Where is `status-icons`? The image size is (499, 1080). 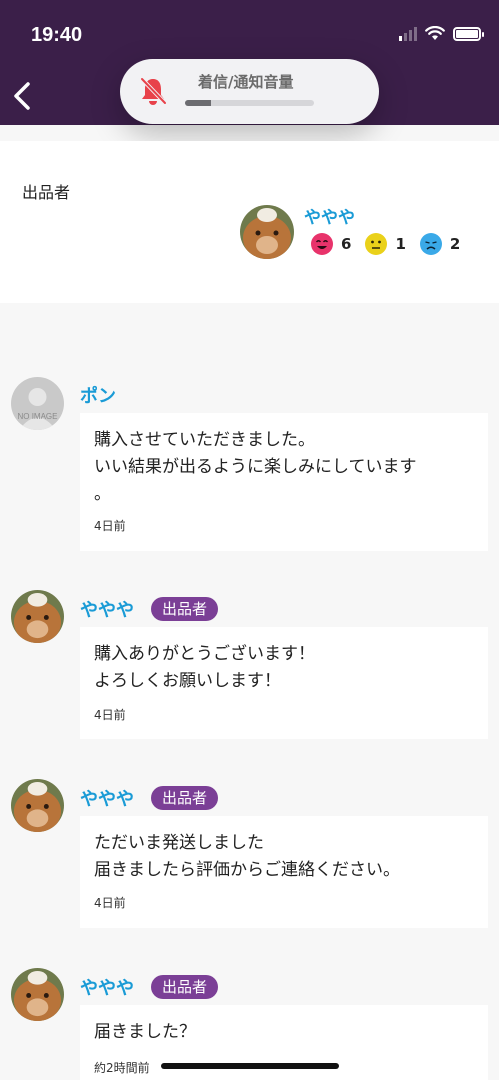
status-icons is located at coordinates (441, 33).